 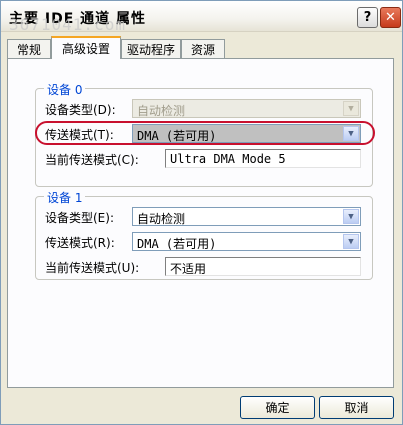 I want to click on tab-general: 常规, so click(x=29, y=48).